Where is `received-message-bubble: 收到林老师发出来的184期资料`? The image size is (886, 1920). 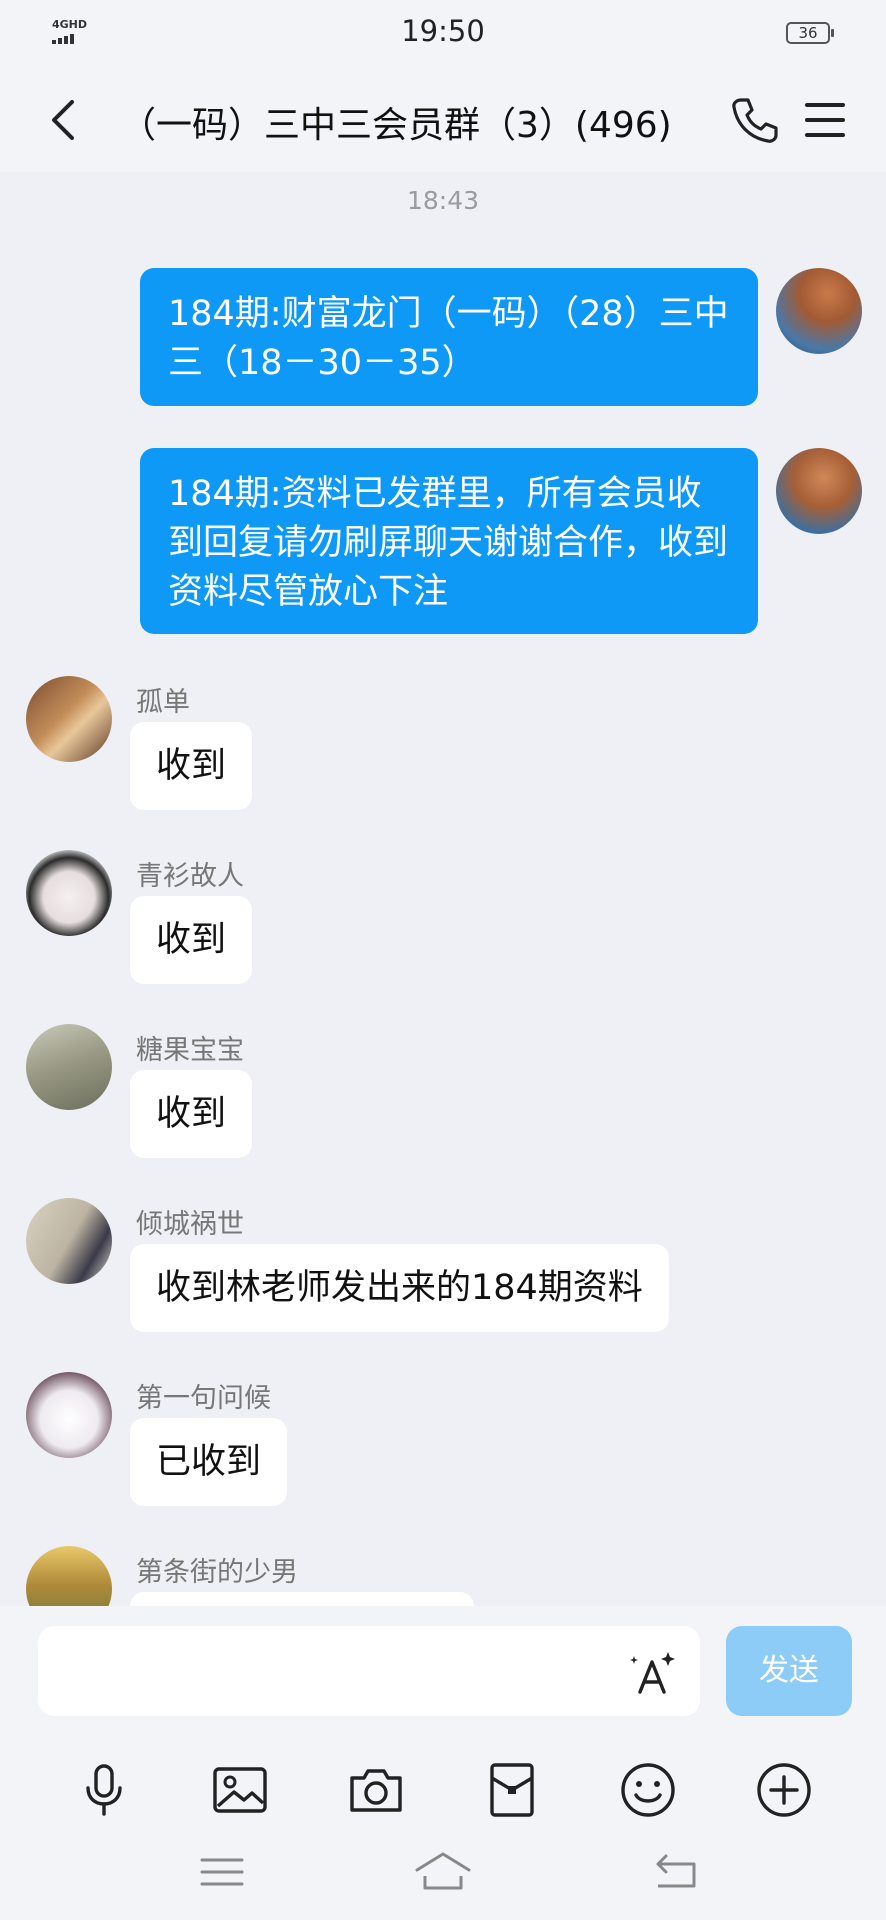 received-message-bubble: 收到林老师发出来的184期资料 is located at coordinates (399, 1288).